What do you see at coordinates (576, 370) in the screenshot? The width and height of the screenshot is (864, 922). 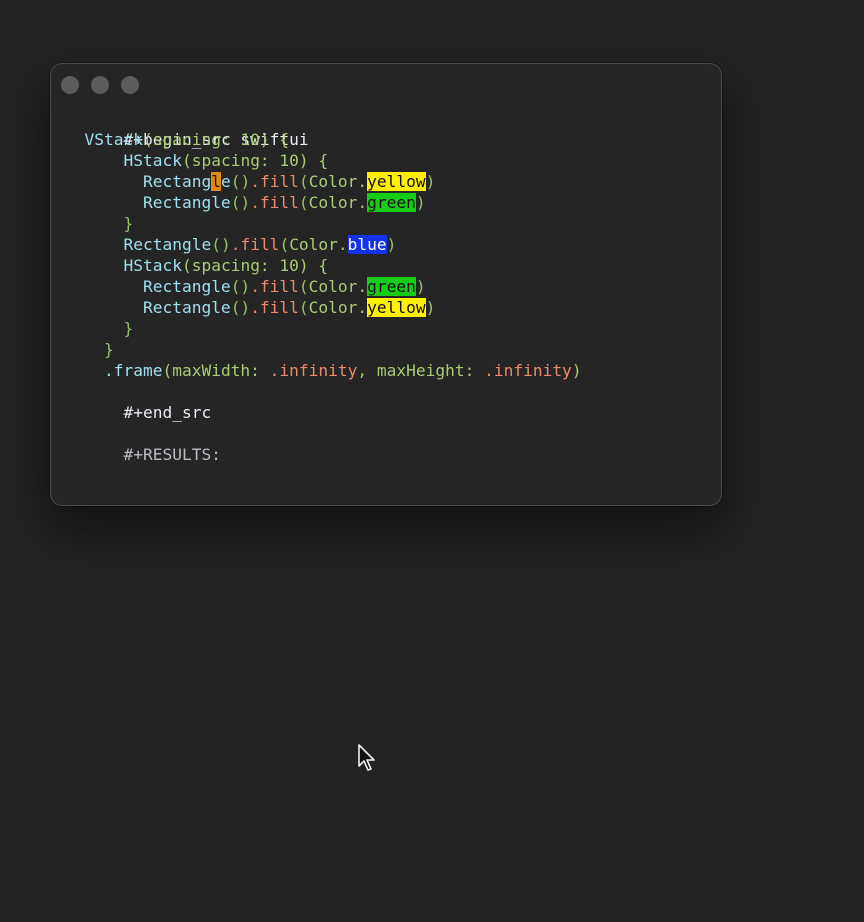 I see `frame-close-paren: )` at bounding box center [576, 370].